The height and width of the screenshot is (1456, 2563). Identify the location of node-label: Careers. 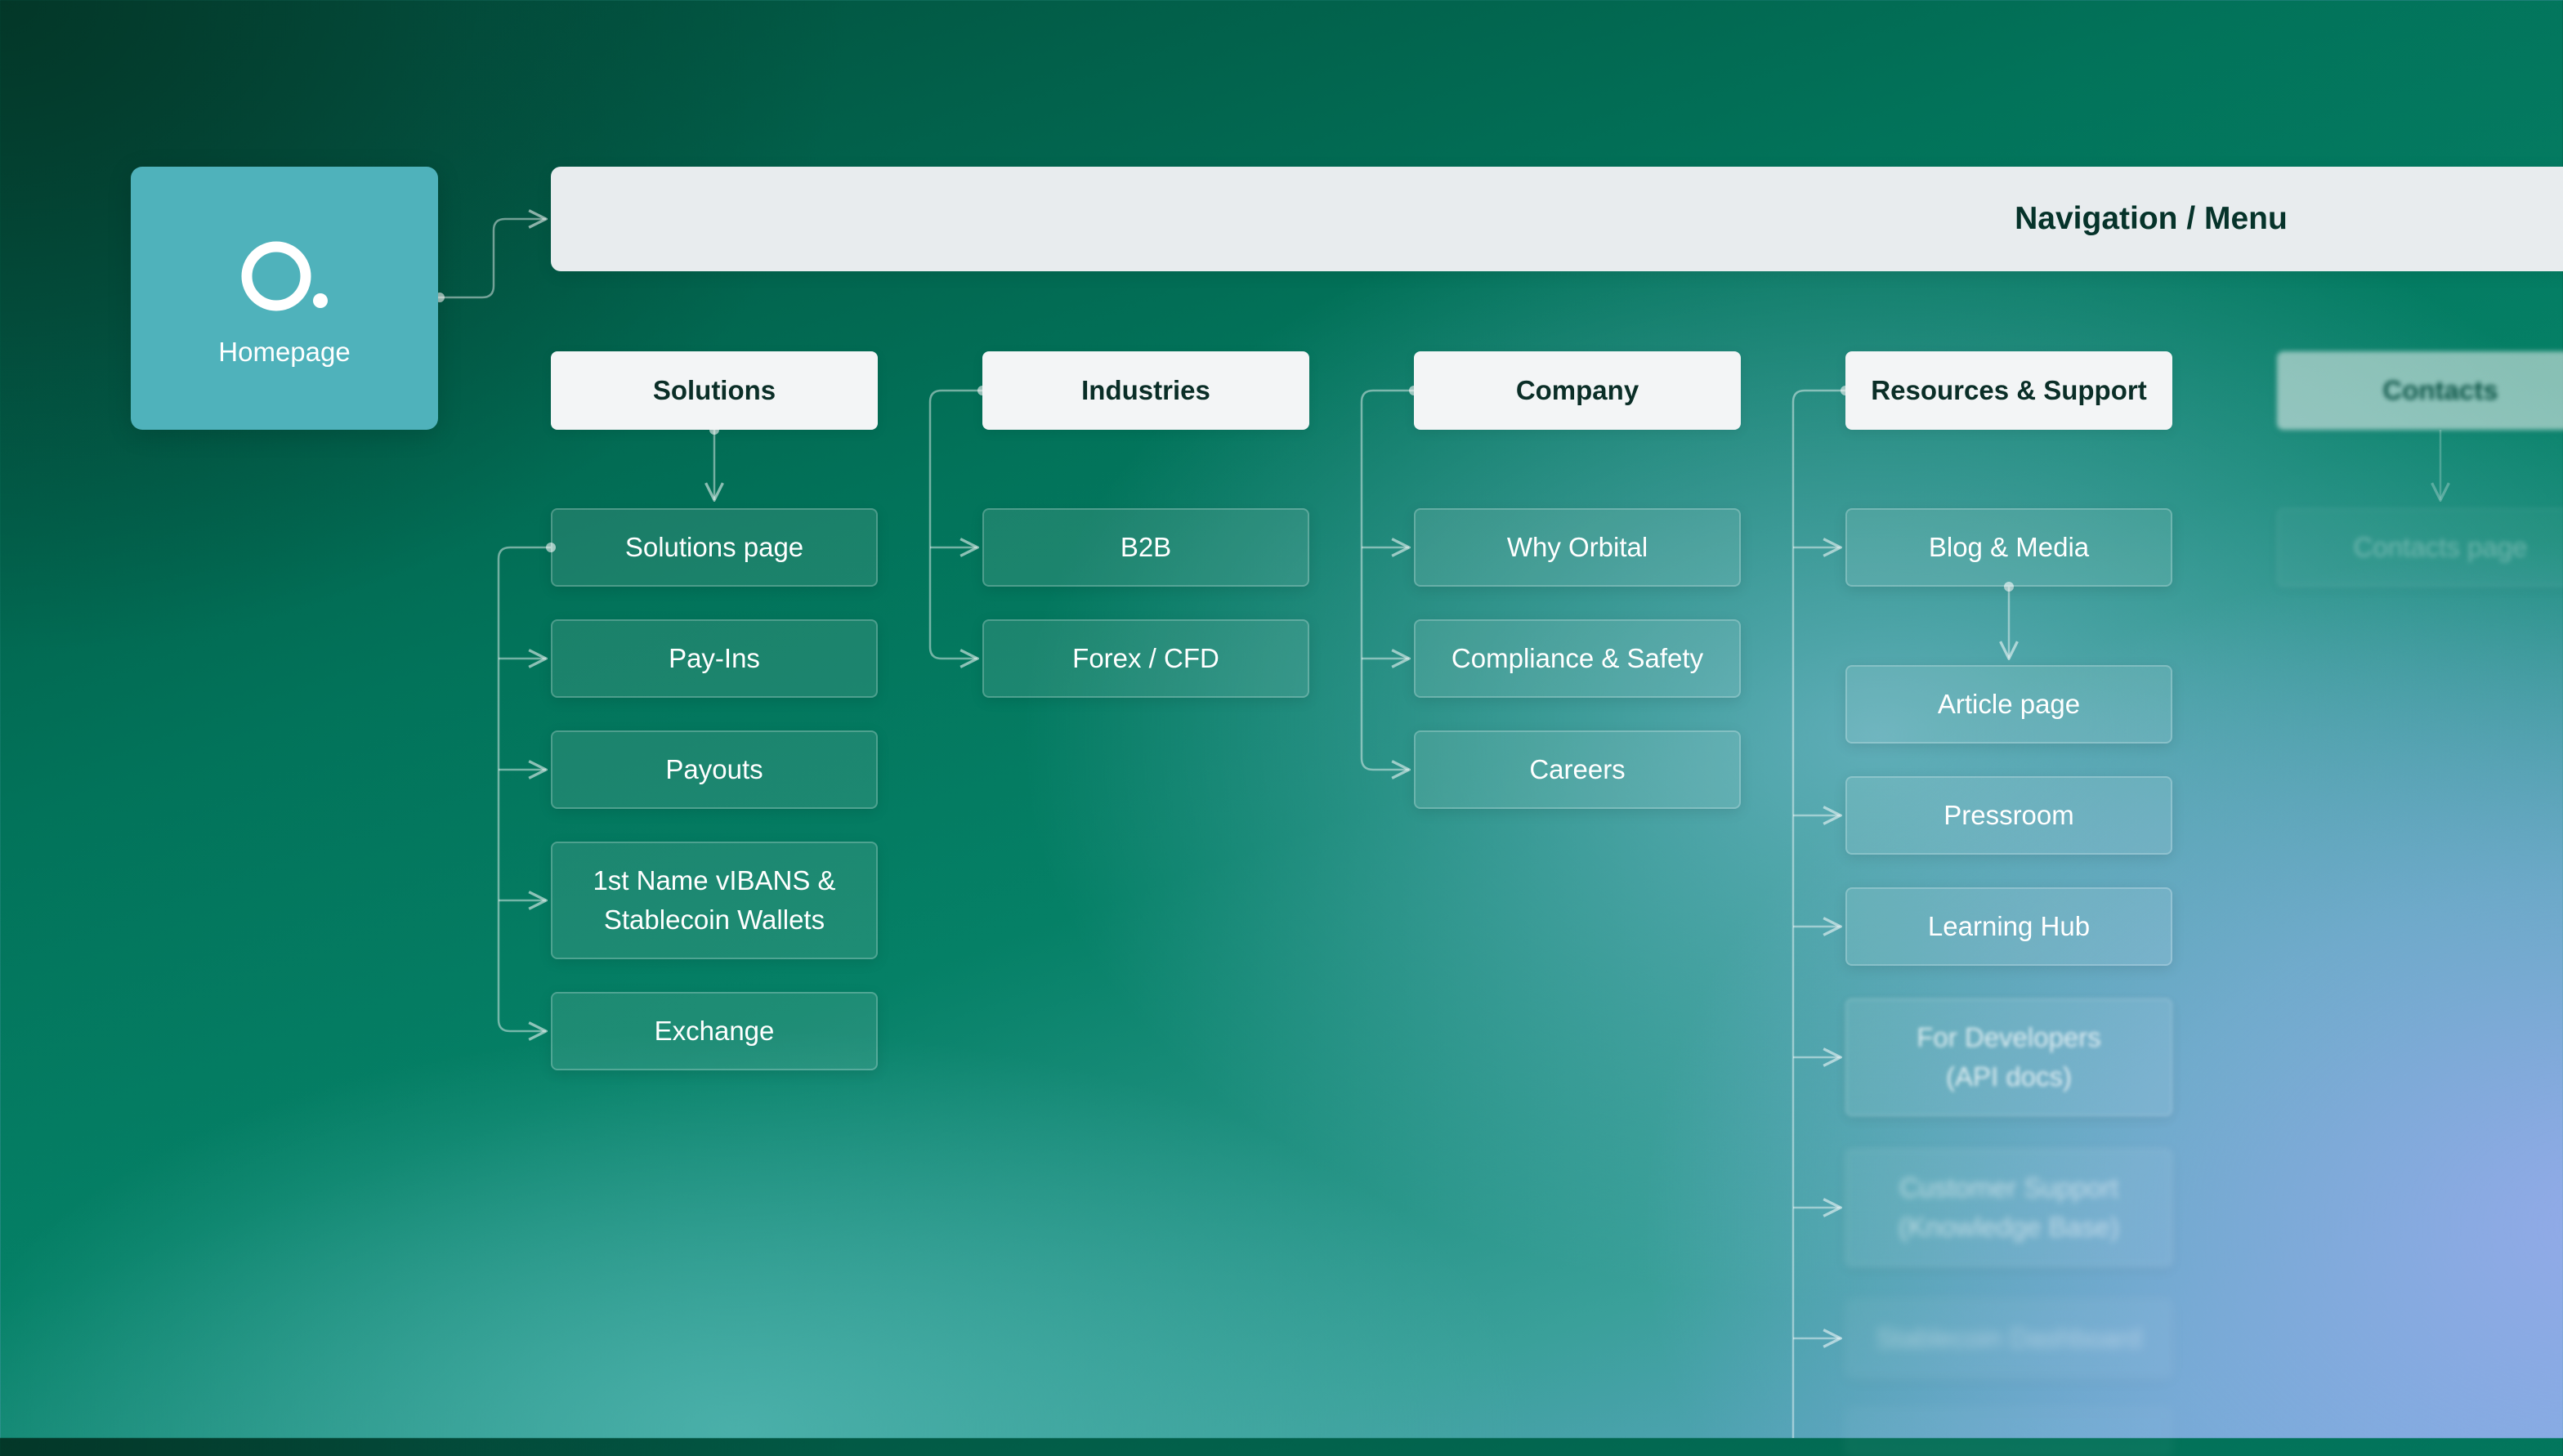
(1577, 769).